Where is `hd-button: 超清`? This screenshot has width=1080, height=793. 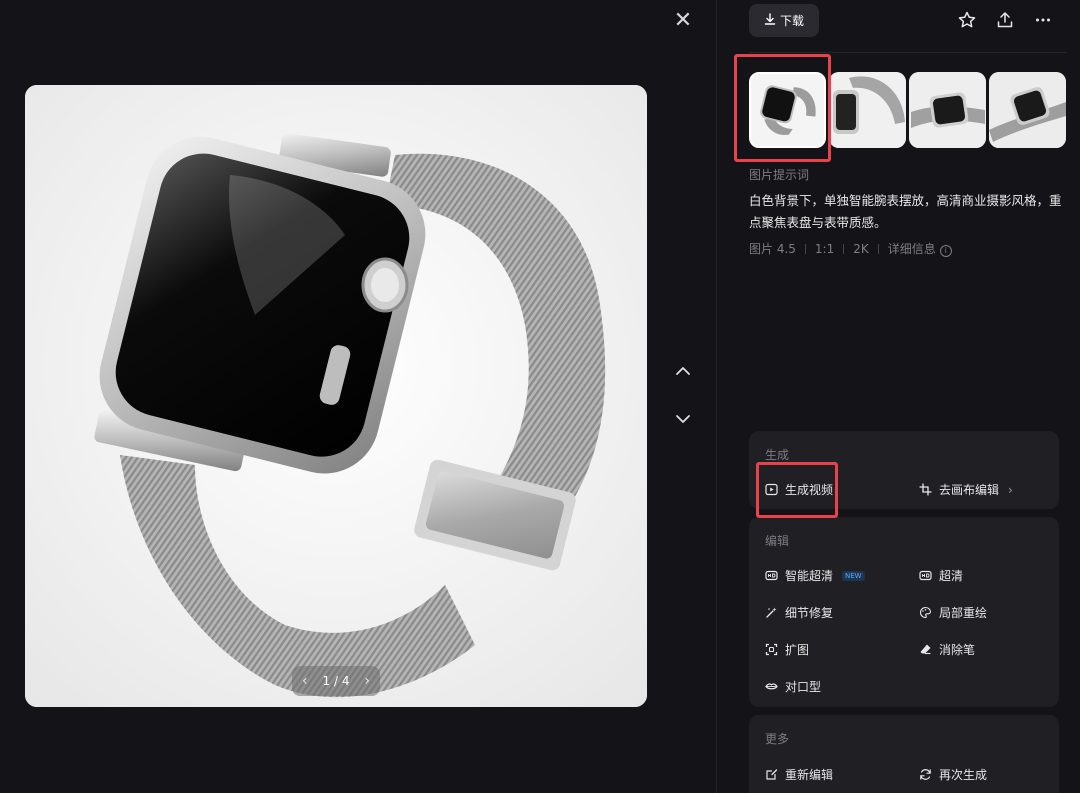 hd-button: 超清 is located at coordinates (941, 575).